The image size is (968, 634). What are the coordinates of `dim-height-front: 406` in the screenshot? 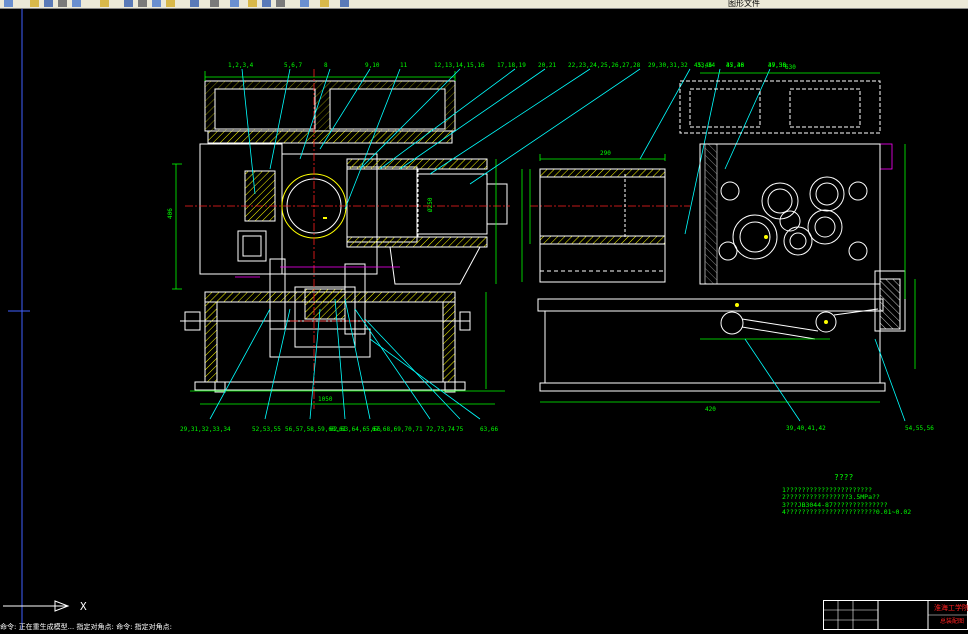 It's located at (170, 213).